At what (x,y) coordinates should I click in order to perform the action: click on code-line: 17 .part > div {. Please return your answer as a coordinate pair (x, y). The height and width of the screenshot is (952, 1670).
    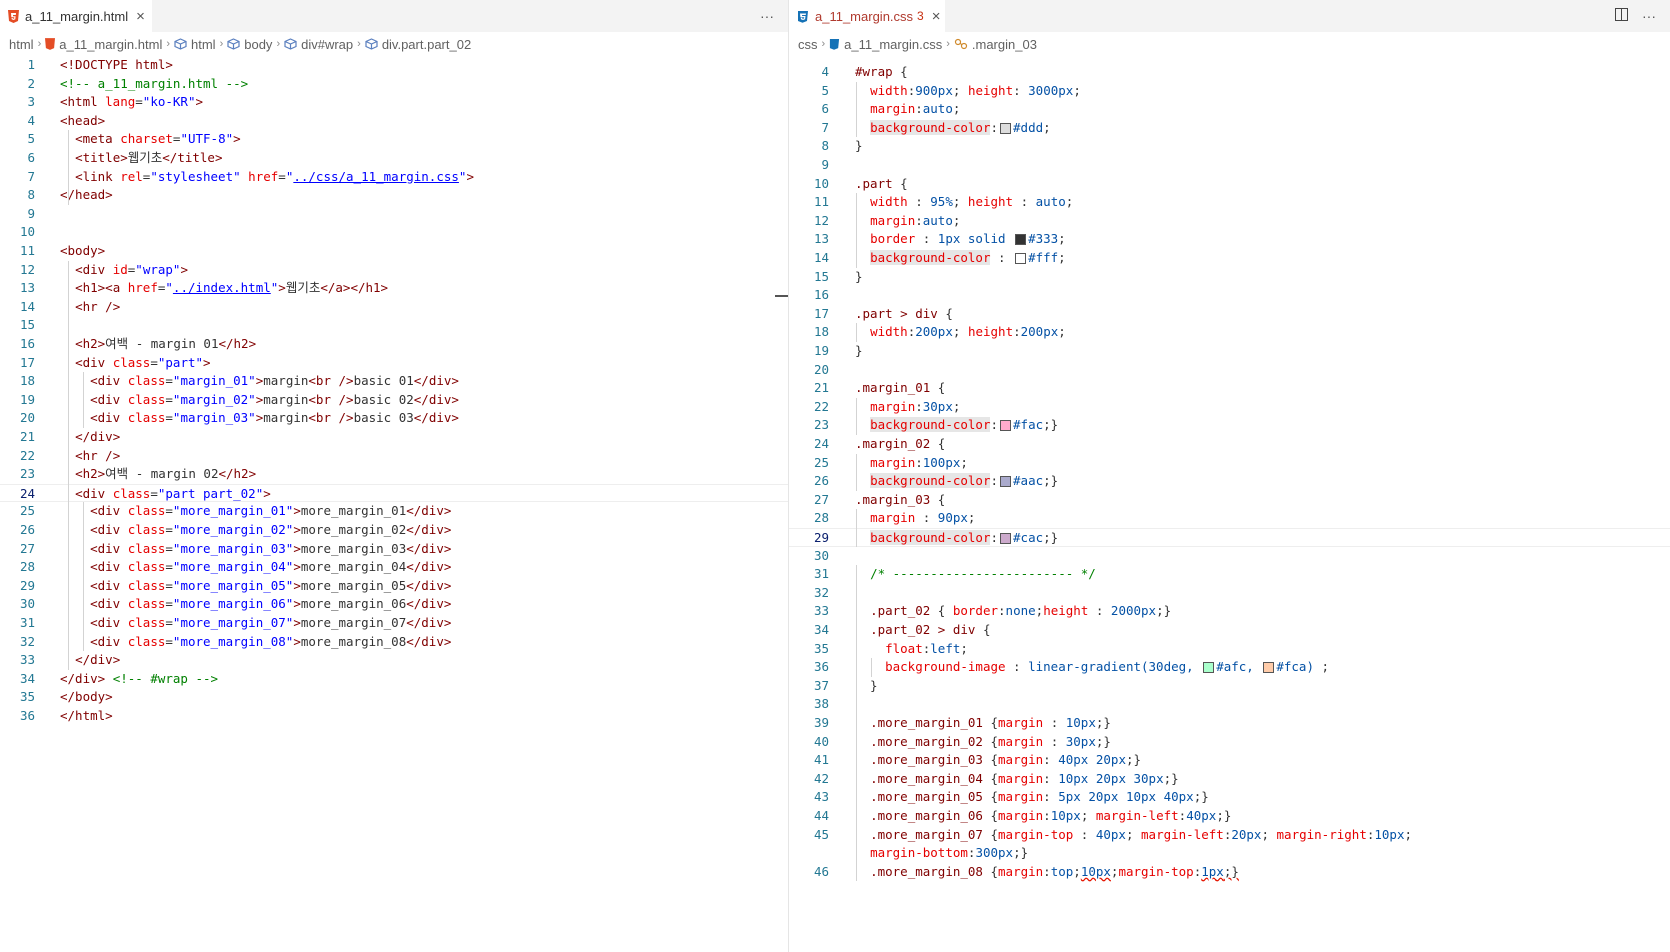
    Looking at the image, I should click on (1229, 314).